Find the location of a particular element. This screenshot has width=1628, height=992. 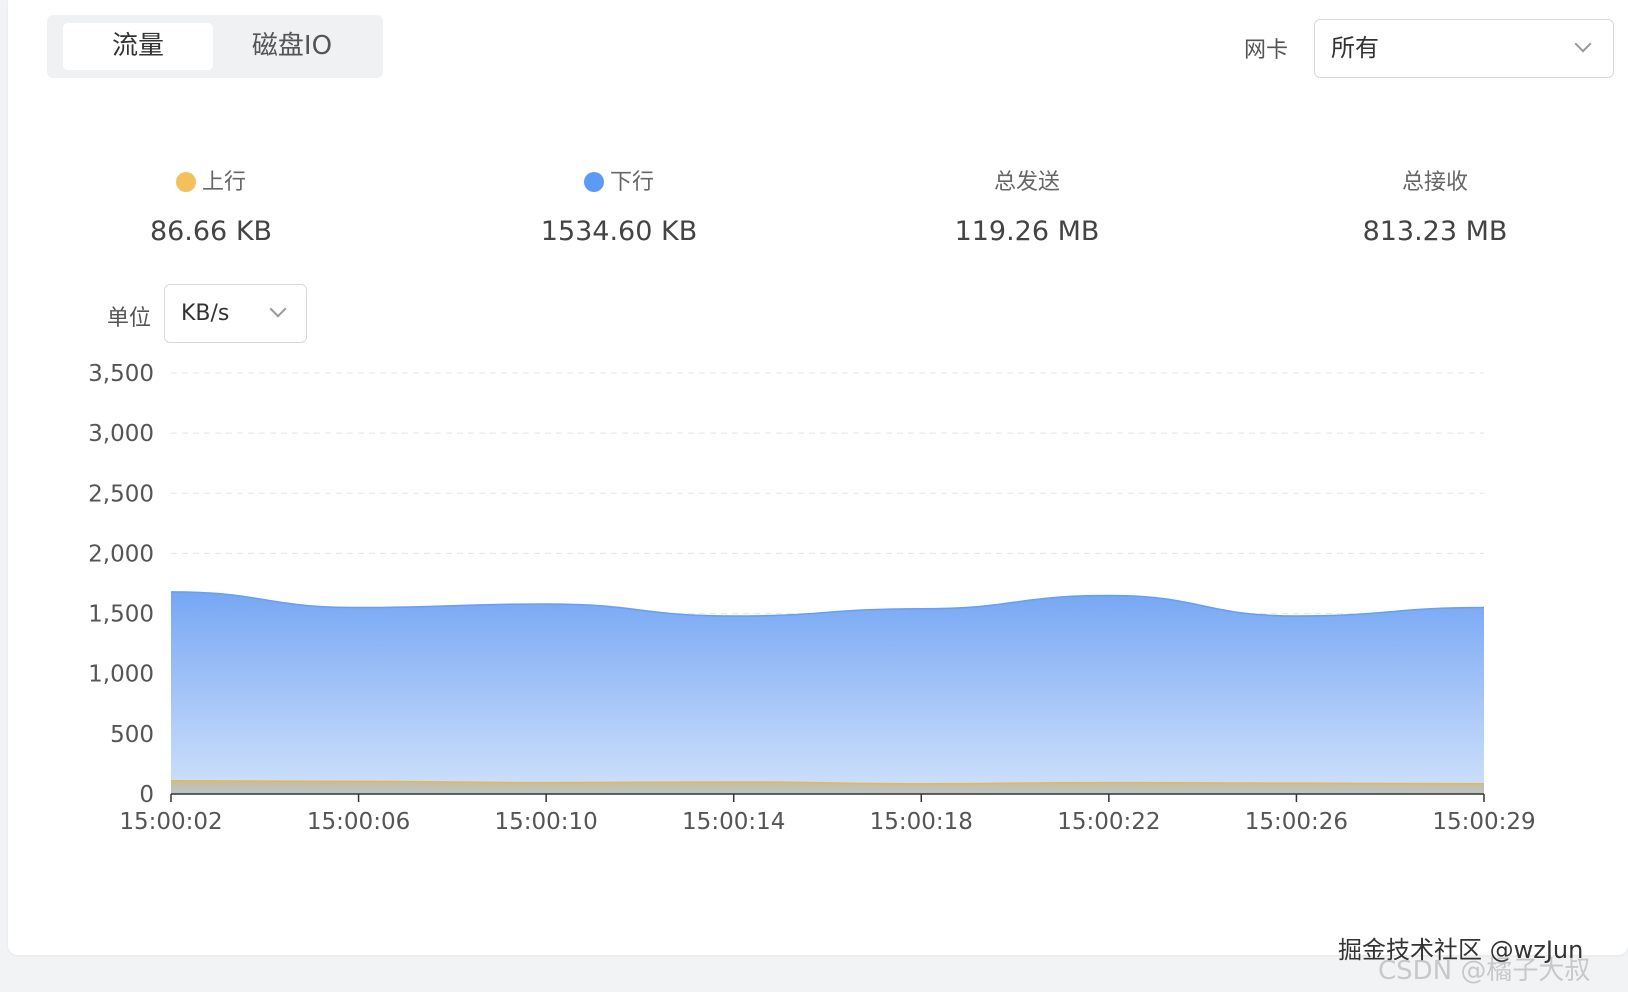

y-tick-label: 500 is located at coordinates (132, 735).